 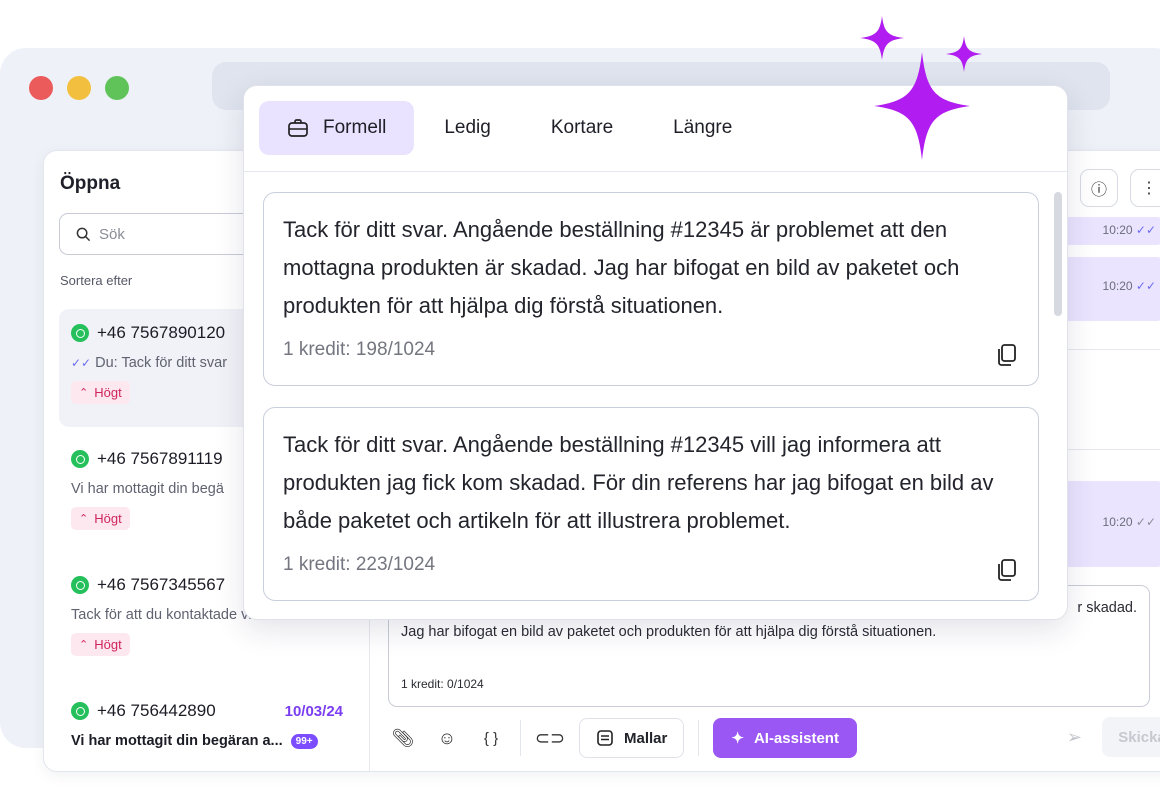 I want to click on tab-label: Formell, so click(x=355, y=127).